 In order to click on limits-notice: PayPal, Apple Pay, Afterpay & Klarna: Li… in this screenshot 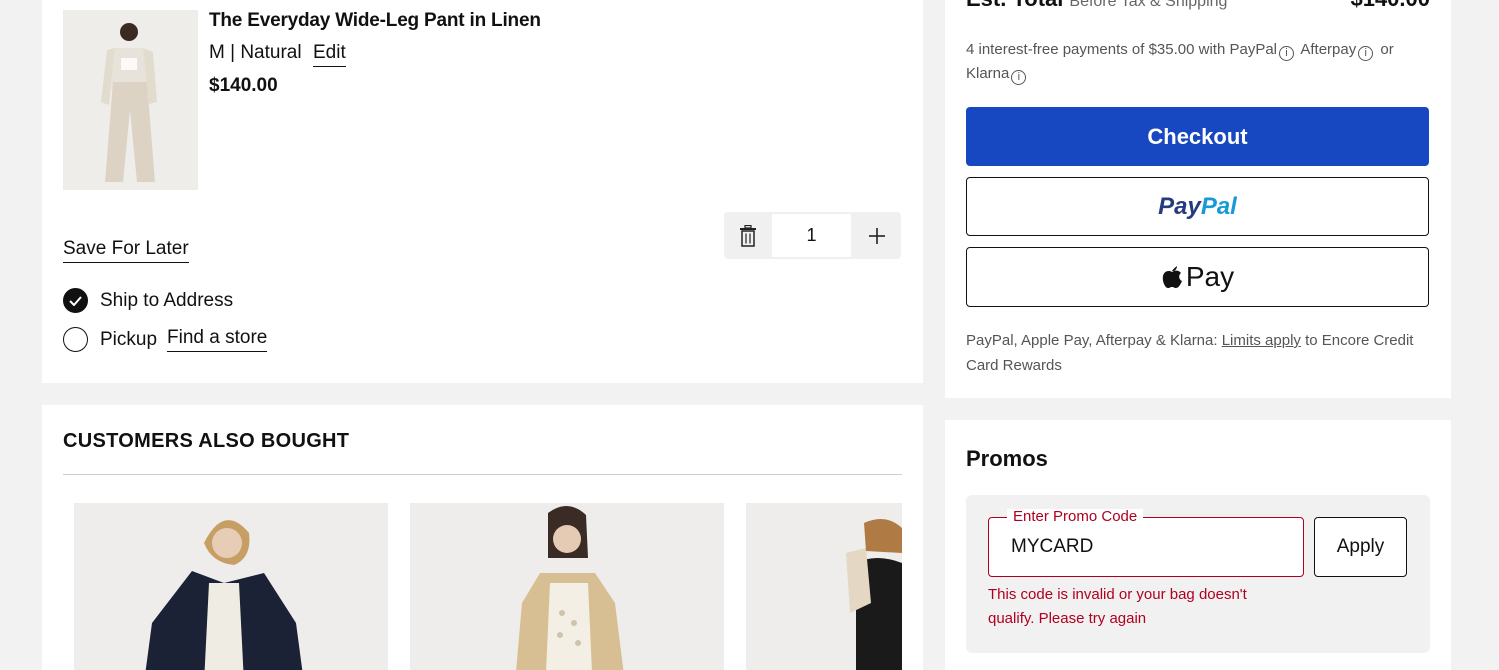, I will do `click(1196, 353)`.